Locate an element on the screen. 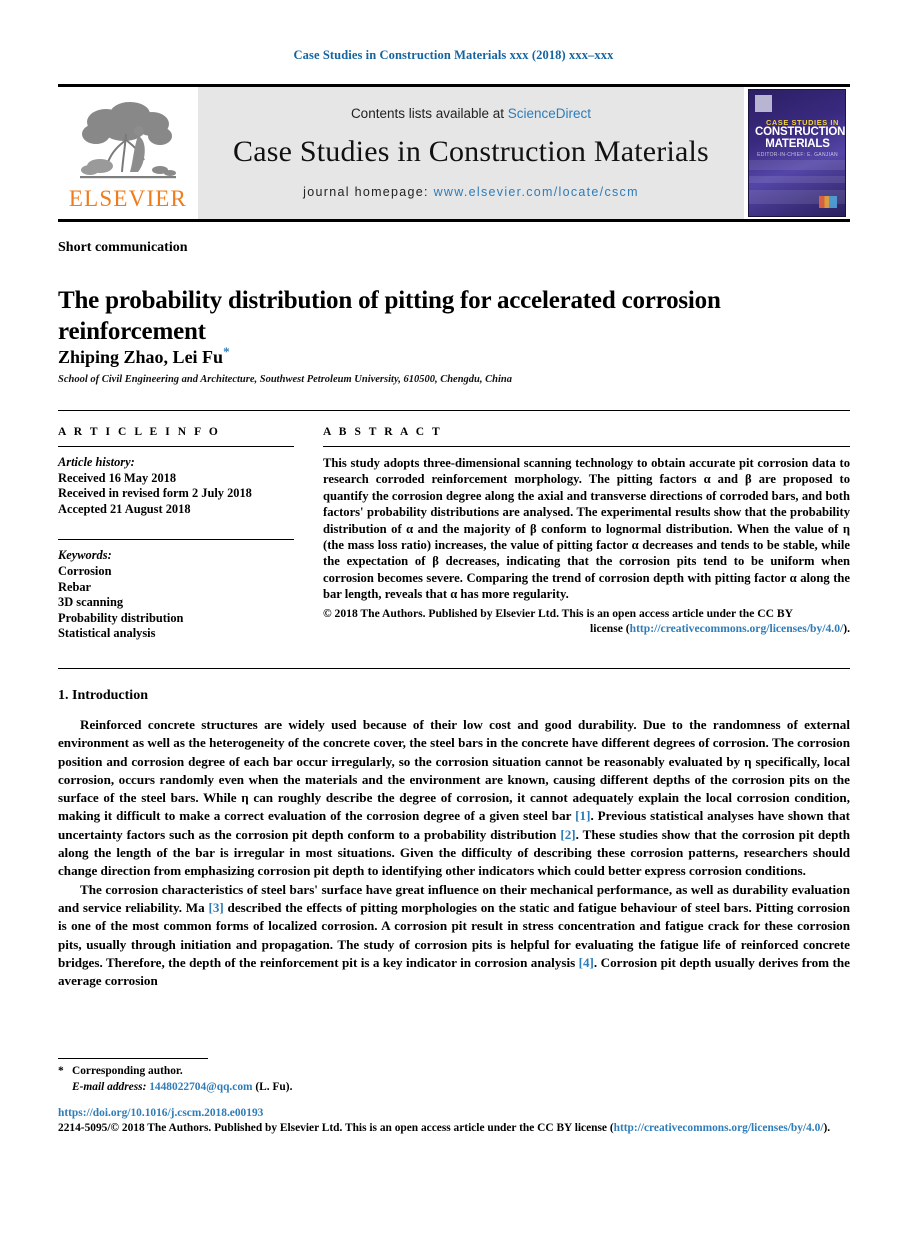  elsevier-wordmark: ELSEVIER is located at coordinates (128, 198).